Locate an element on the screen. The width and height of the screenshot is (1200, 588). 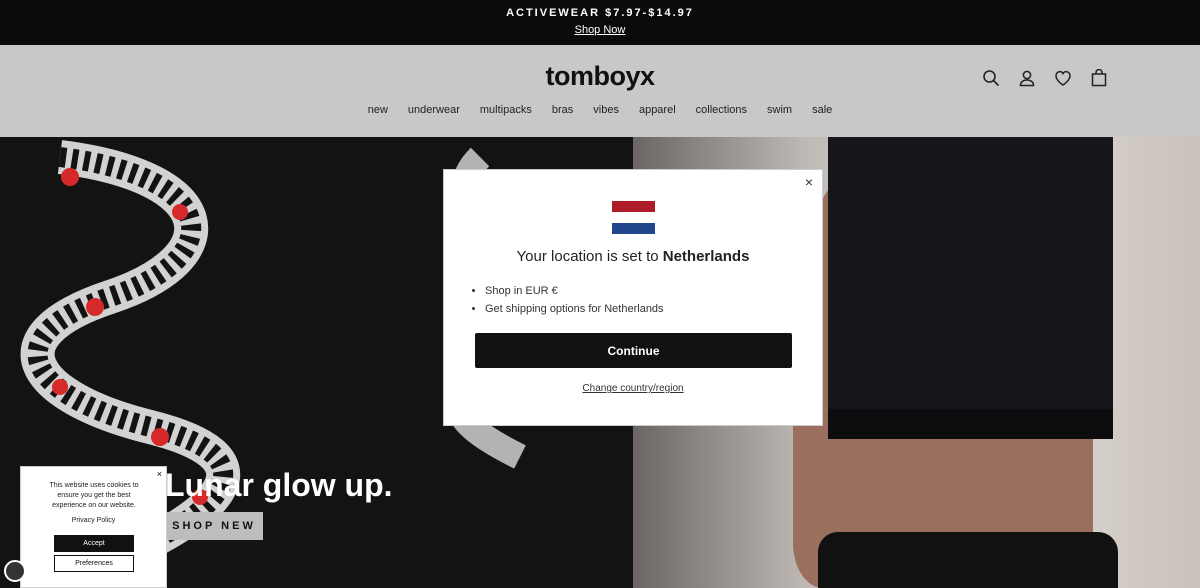
announcement-bar: ACTIVEWEAR $7.97-$14.97 Shop Now is located at coordinates (600, 22).